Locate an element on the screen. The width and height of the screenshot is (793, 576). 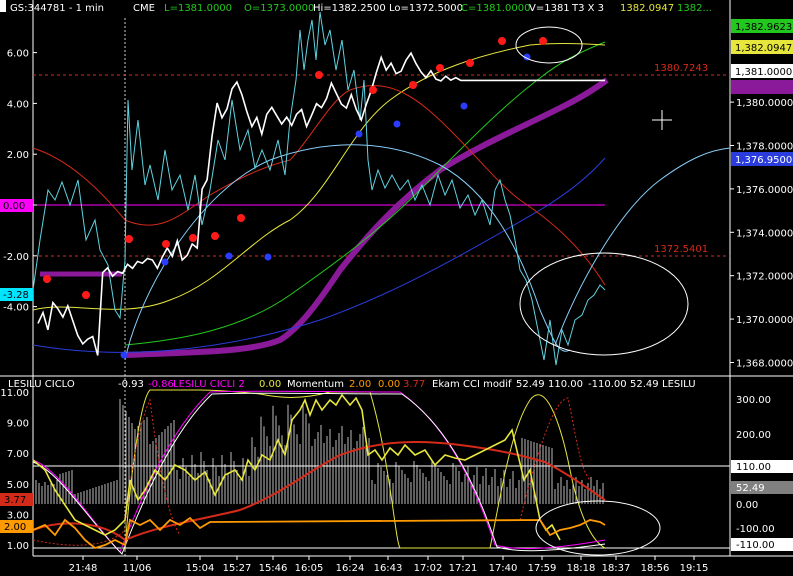
time-tick-label: 16:05 is located at coordinates (309, 568).